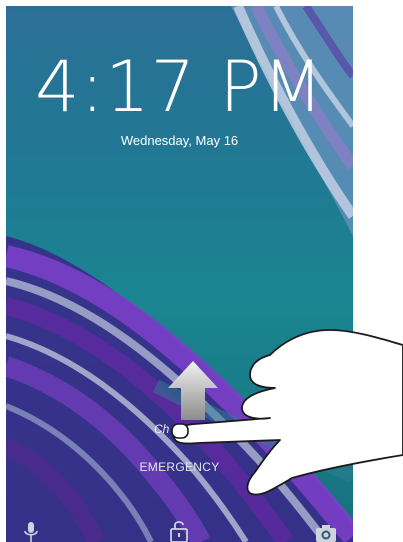  Describe the element at coordinates (326, 533) in the screenshot. I see `camera-icon` at that location.